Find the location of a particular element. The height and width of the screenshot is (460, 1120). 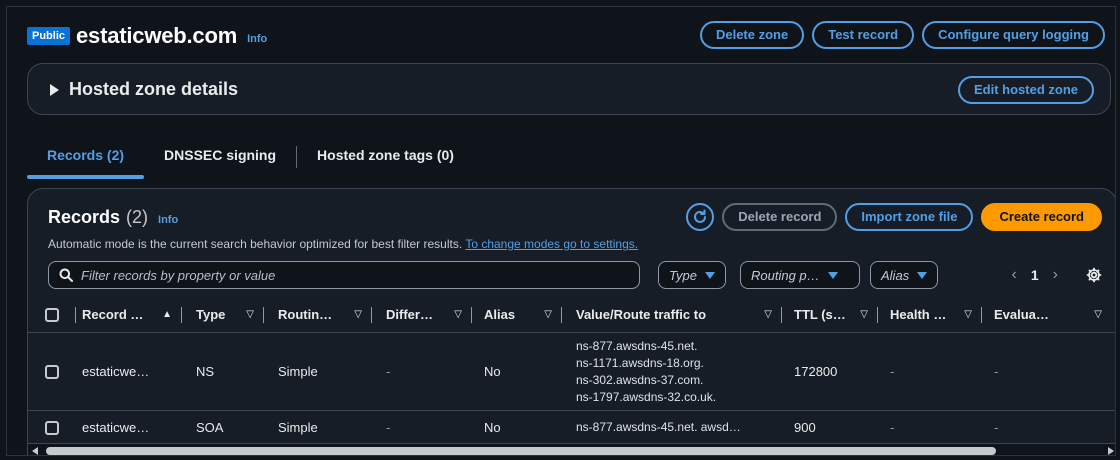

tab-dnssec-signing: DNSSEC signing is located at coordinates (220, 155).